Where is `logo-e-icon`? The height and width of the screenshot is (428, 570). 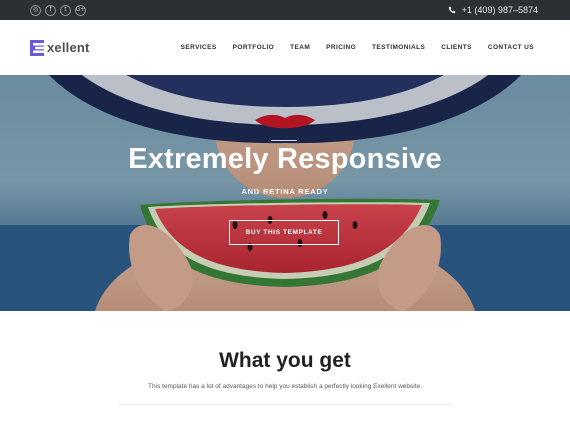
logo-e-icon is located at coordinates (37, 47).